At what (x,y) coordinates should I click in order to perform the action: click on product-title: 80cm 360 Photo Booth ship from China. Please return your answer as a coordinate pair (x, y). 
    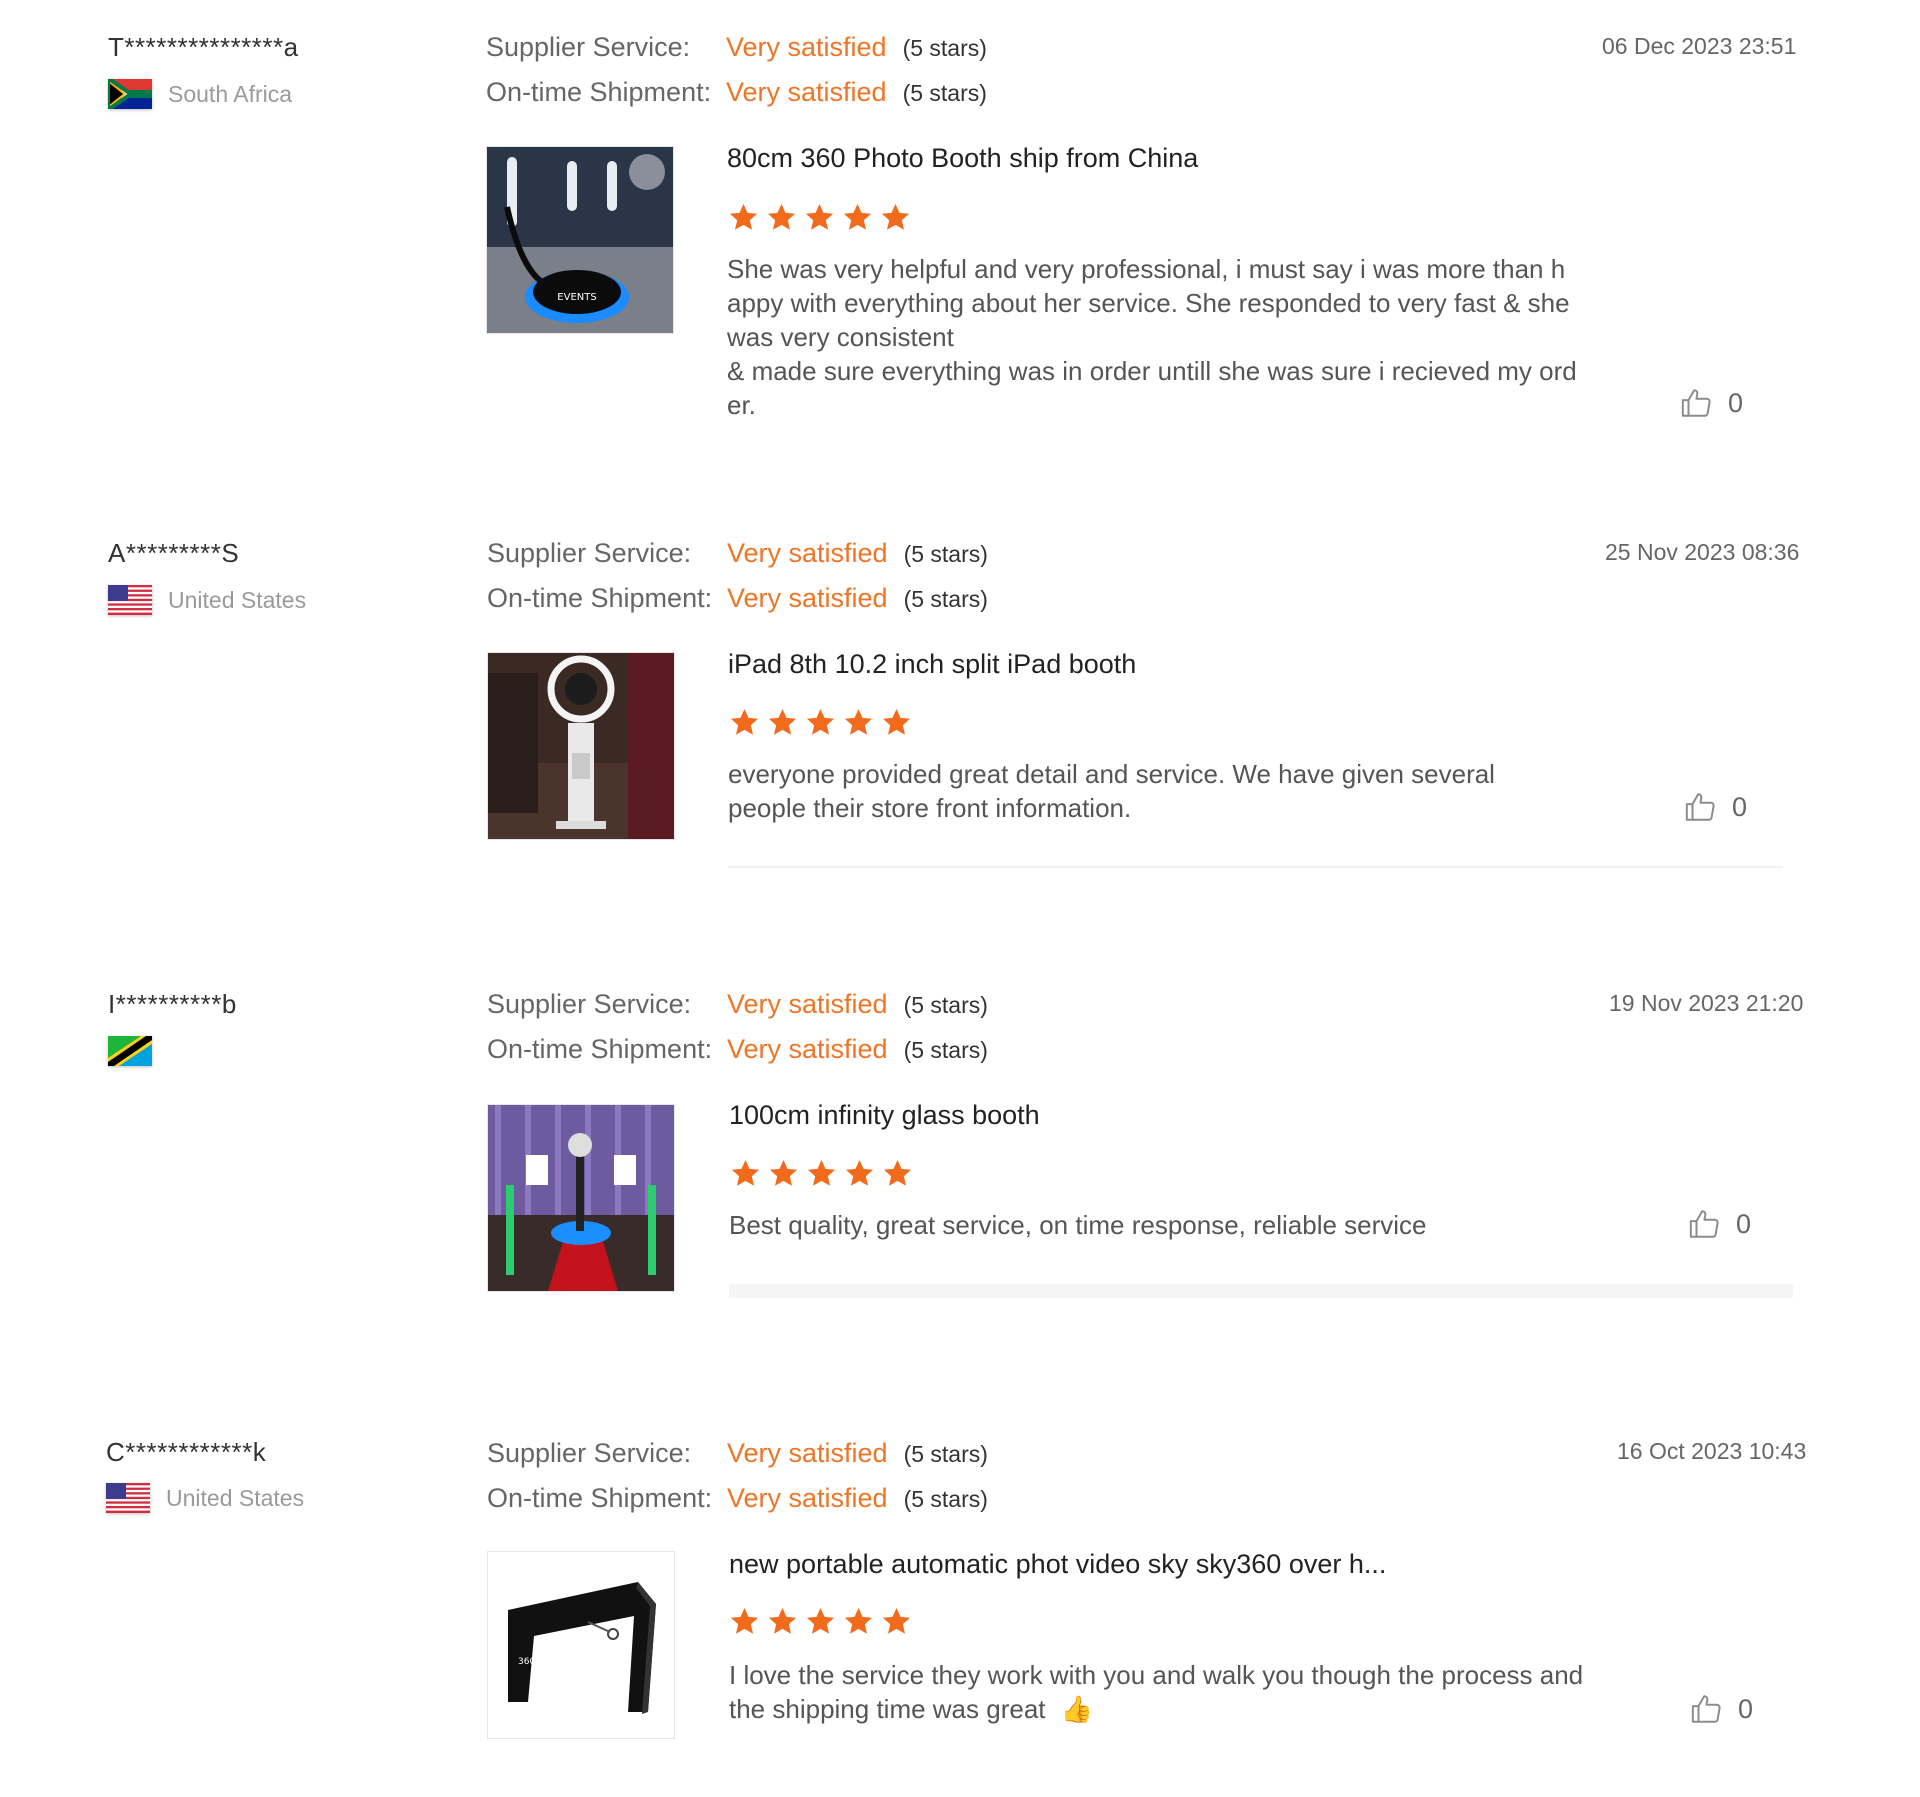
    Looking at the image, I should click on (962, 158).